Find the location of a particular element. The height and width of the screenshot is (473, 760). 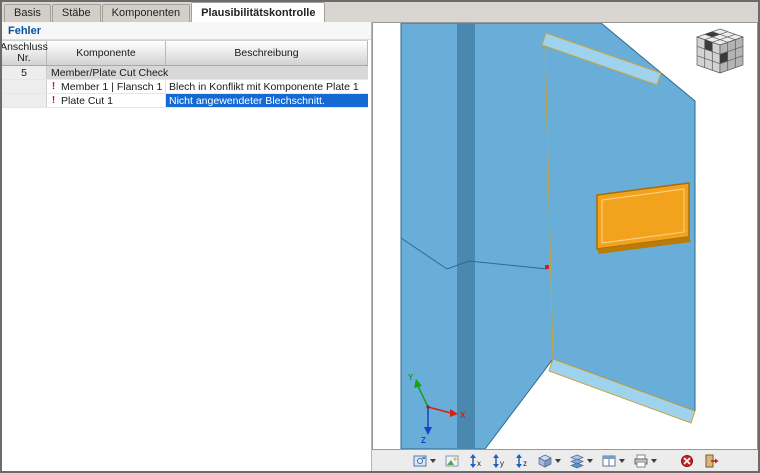

close-view-icon is located at coordinates (712, 460).